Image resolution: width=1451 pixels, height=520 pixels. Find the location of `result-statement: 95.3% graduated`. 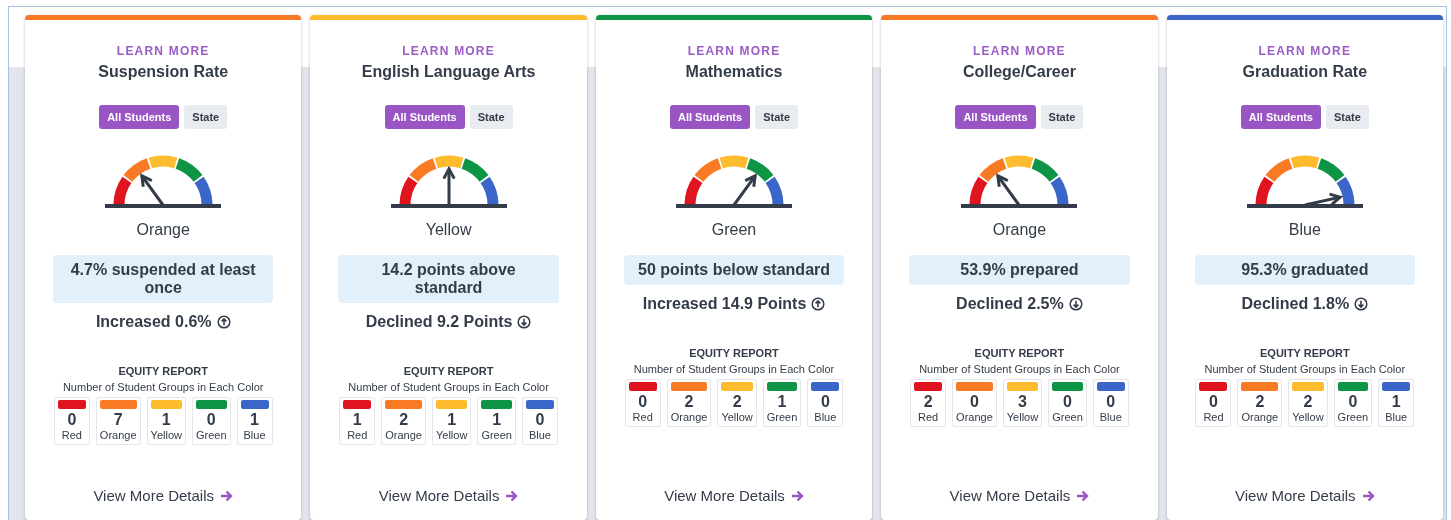

result-statement: 95.3% graduated is located at coordinates (1305, 270).